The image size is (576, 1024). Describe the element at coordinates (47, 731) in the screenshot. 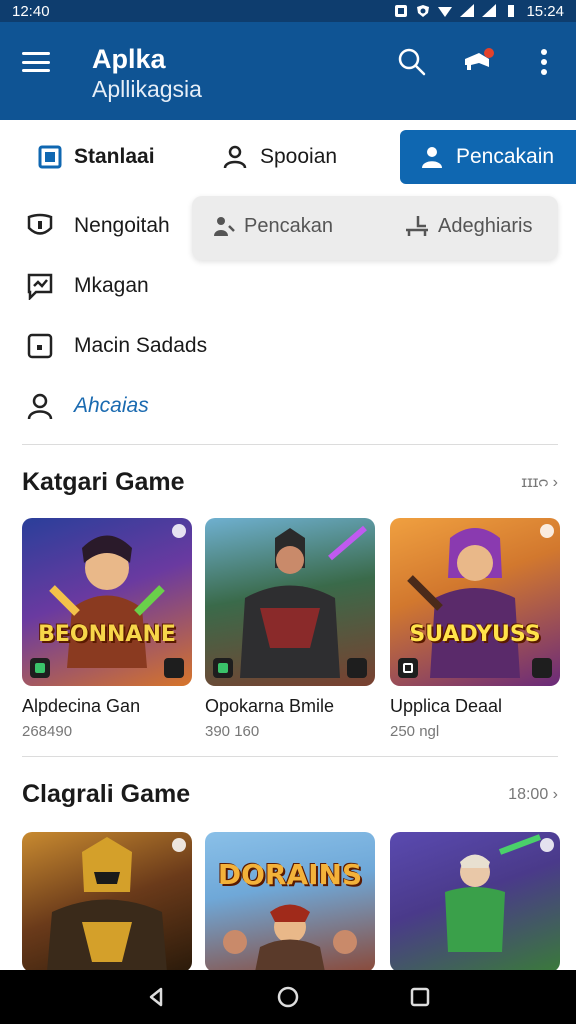

I see `game-count: 268490` at that location.